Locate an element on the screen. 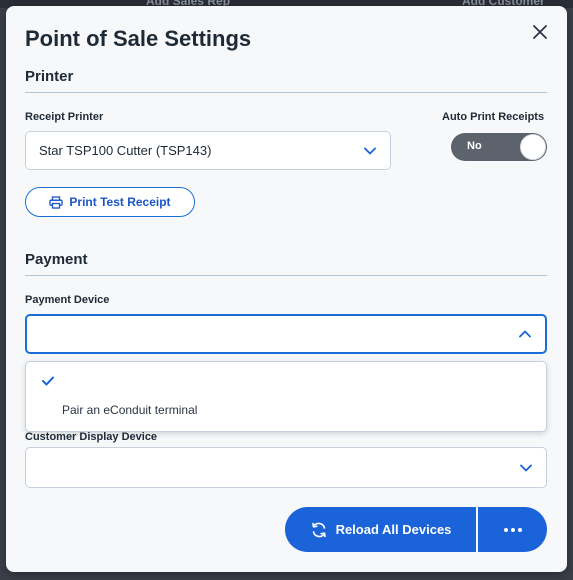  payment-device-dropdown: Pair an eConduit terminal is located at coordinates (286, 396).